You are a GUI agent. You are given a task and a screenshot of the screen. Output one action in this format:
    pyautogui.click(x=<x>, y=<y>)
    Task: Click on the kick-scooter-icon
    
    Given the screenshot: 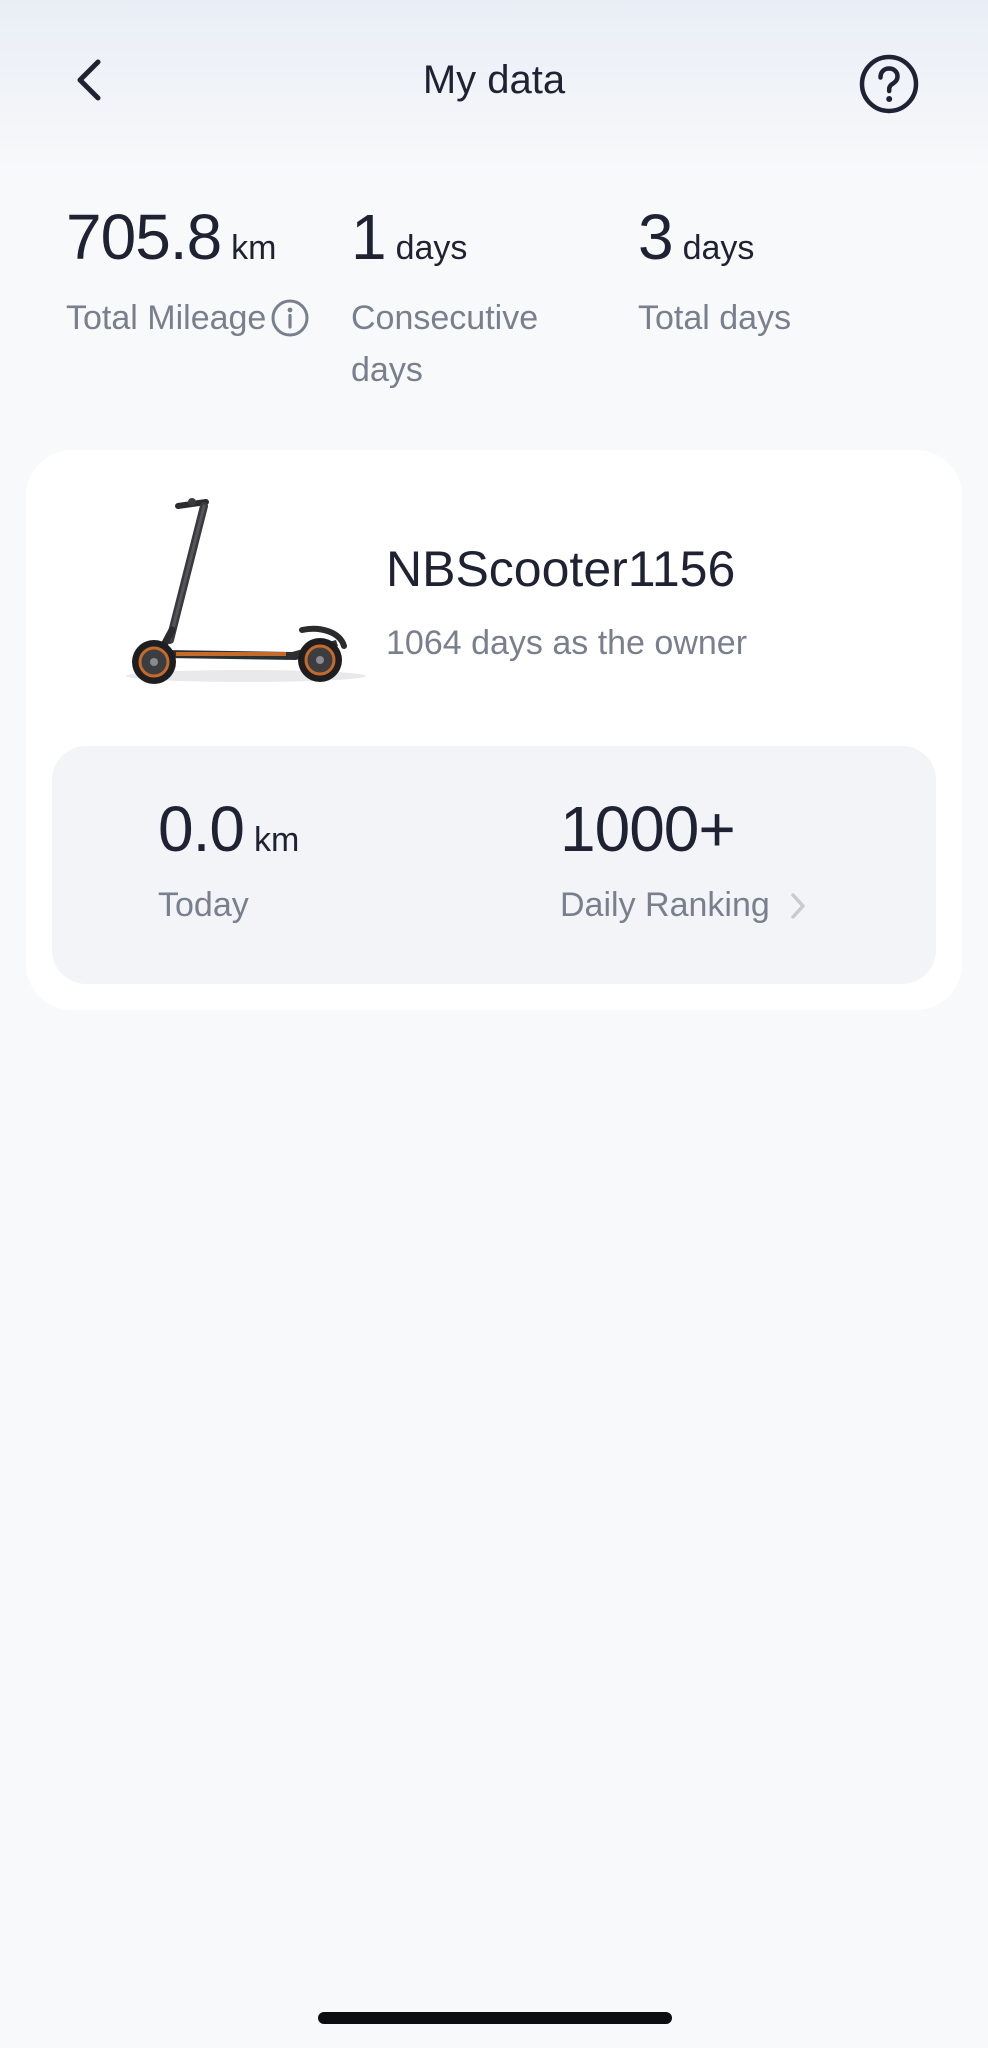 What is the action you would take?
    pyautogui.click(x=246, y=591)
    